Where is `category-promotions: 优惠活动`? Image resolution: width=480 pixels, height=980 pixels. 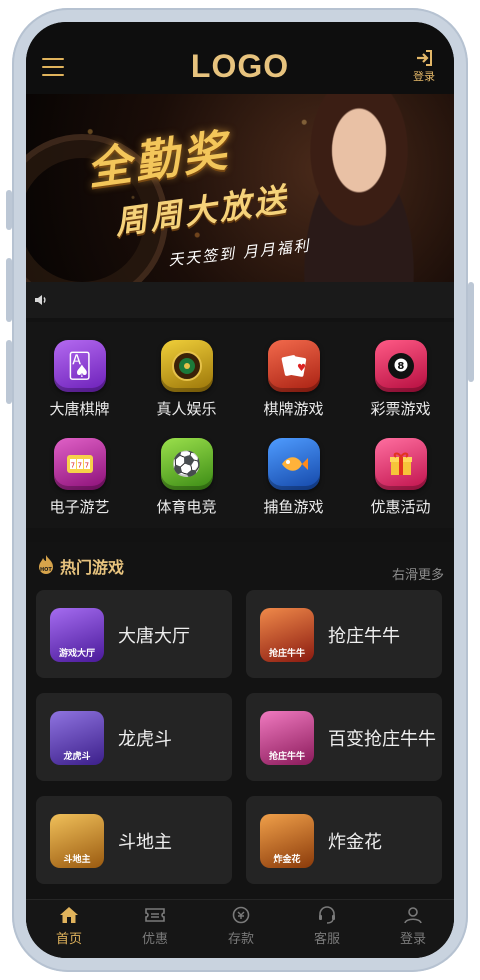 category-promotions: 优惠活动 is located at coordinates (400, 477).